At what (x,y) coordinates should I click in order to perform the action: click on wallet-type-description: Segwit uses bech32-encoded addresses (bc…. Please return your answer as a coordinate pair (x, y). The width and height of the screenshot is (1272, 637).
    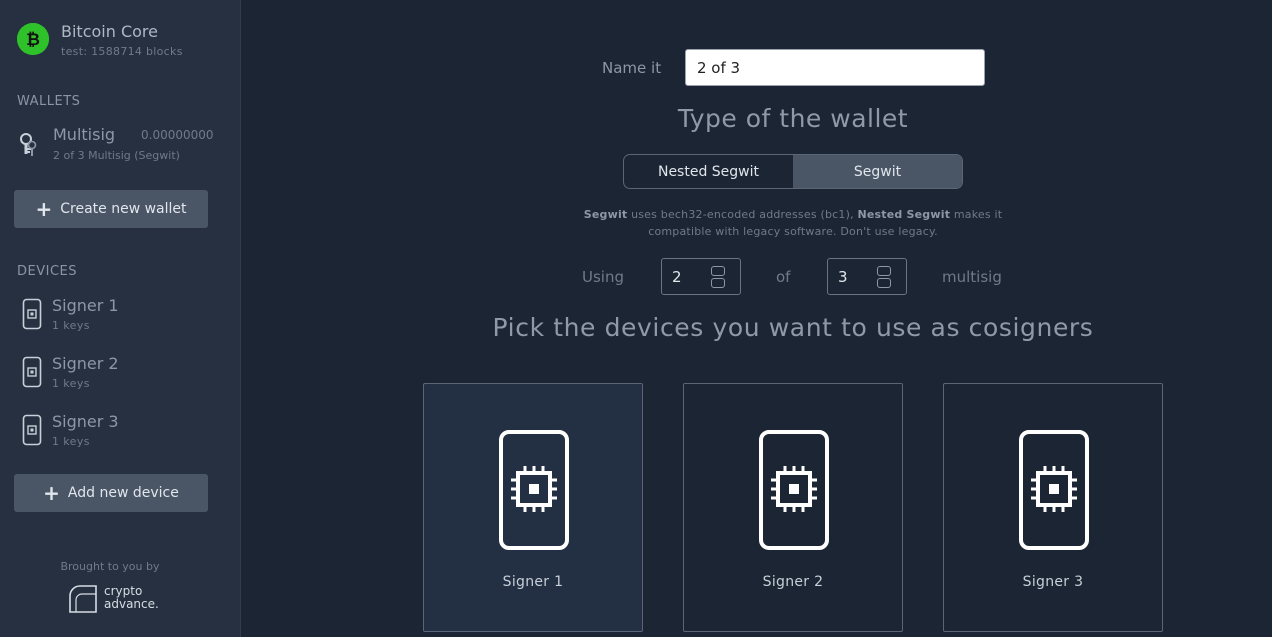
    Looking at the image, I should click on (793, 223).